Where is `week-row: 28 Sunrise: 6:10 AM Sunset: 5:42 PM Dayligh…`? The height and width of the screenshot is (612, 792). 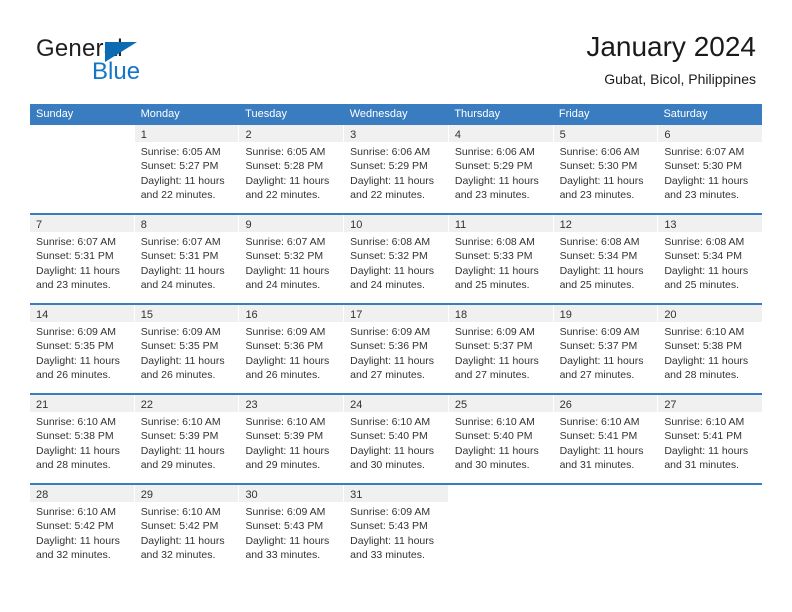
week-row: 28 Sunrise: 6:10 AM Sunset: 5:42 PM Dayligh… is located at coordinates (396, 528).